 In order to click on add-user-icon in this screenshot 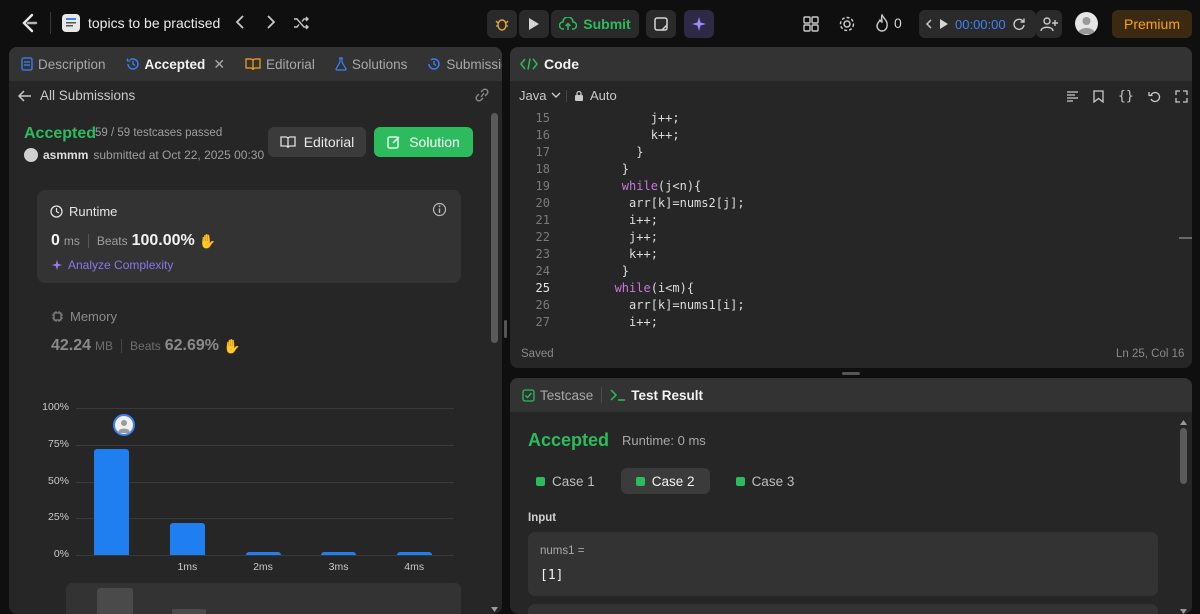, I will do `click(1049, 24)`.